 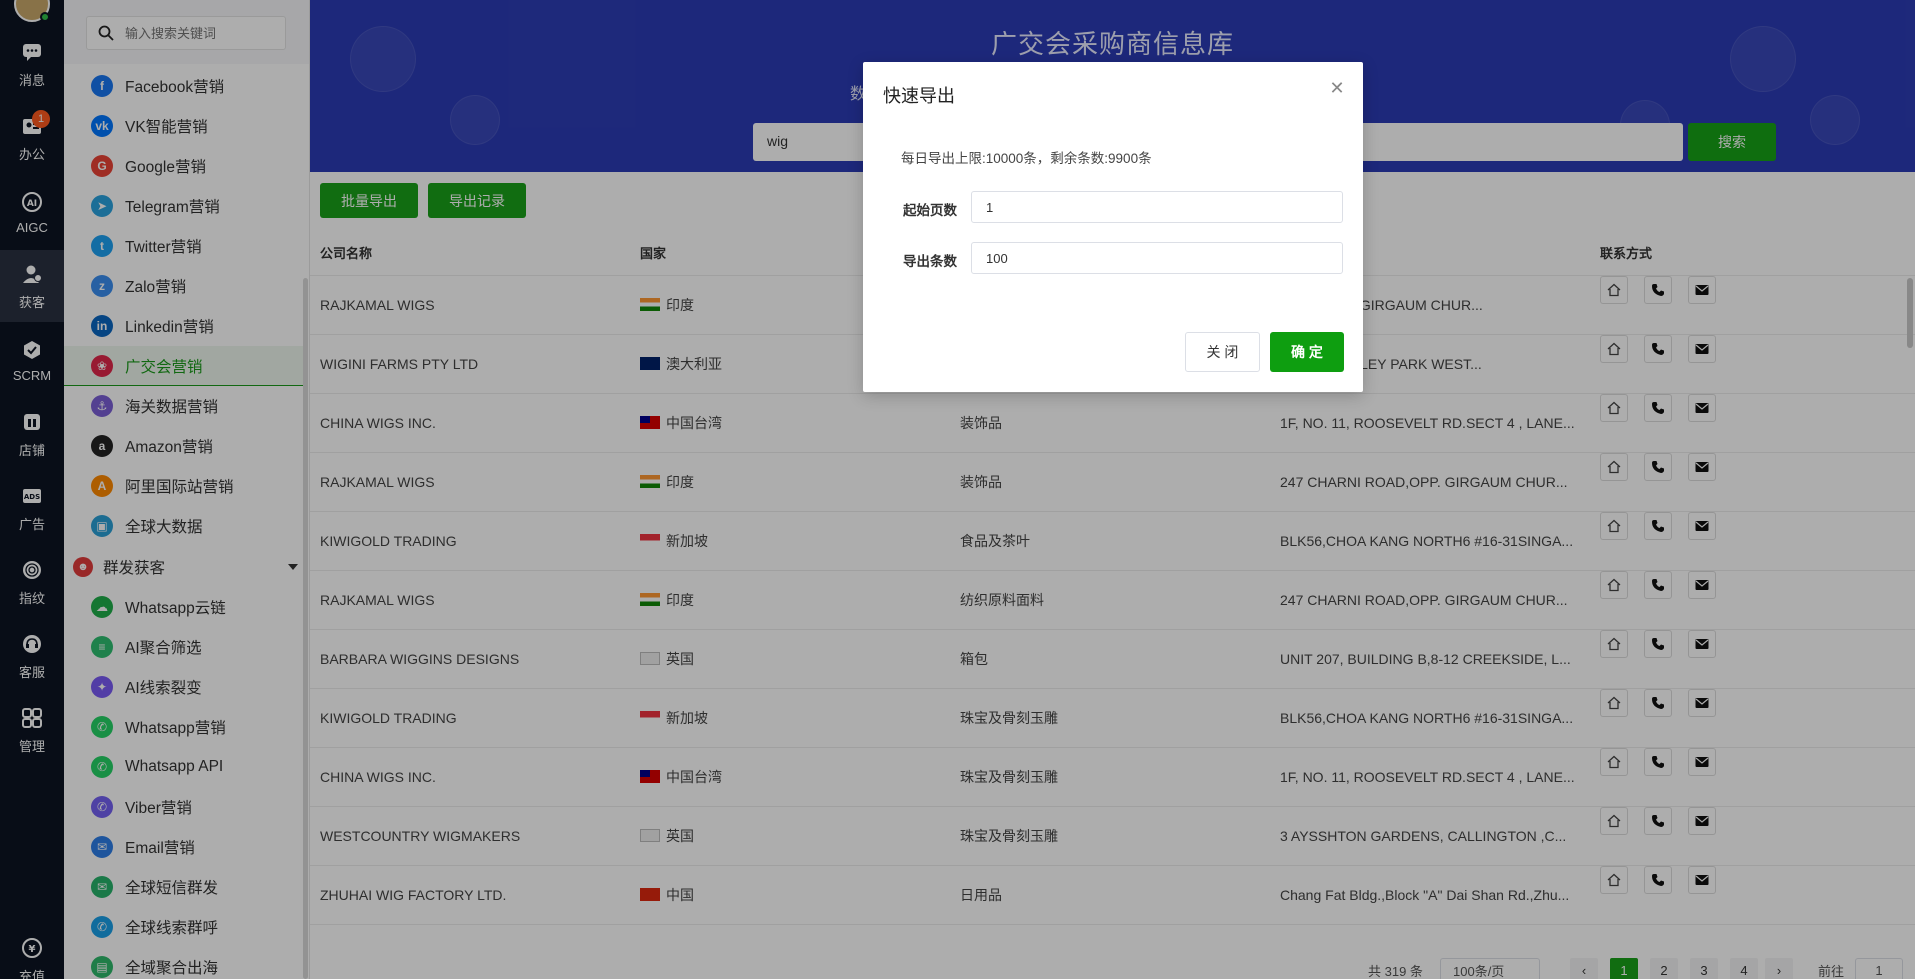 What do you see at coordinates (1307, 352) in the screenshot?
I see `confirm-button: 确 定` at bounding box center [1307, 352].